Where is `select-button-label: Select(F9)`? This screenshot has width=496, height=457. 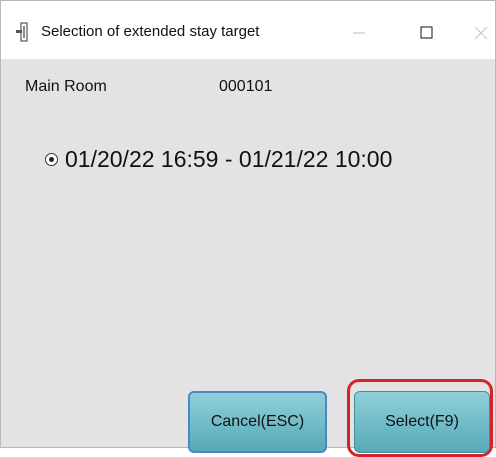 select-button-label: Select(F9) is located at coordinates (422, 421).